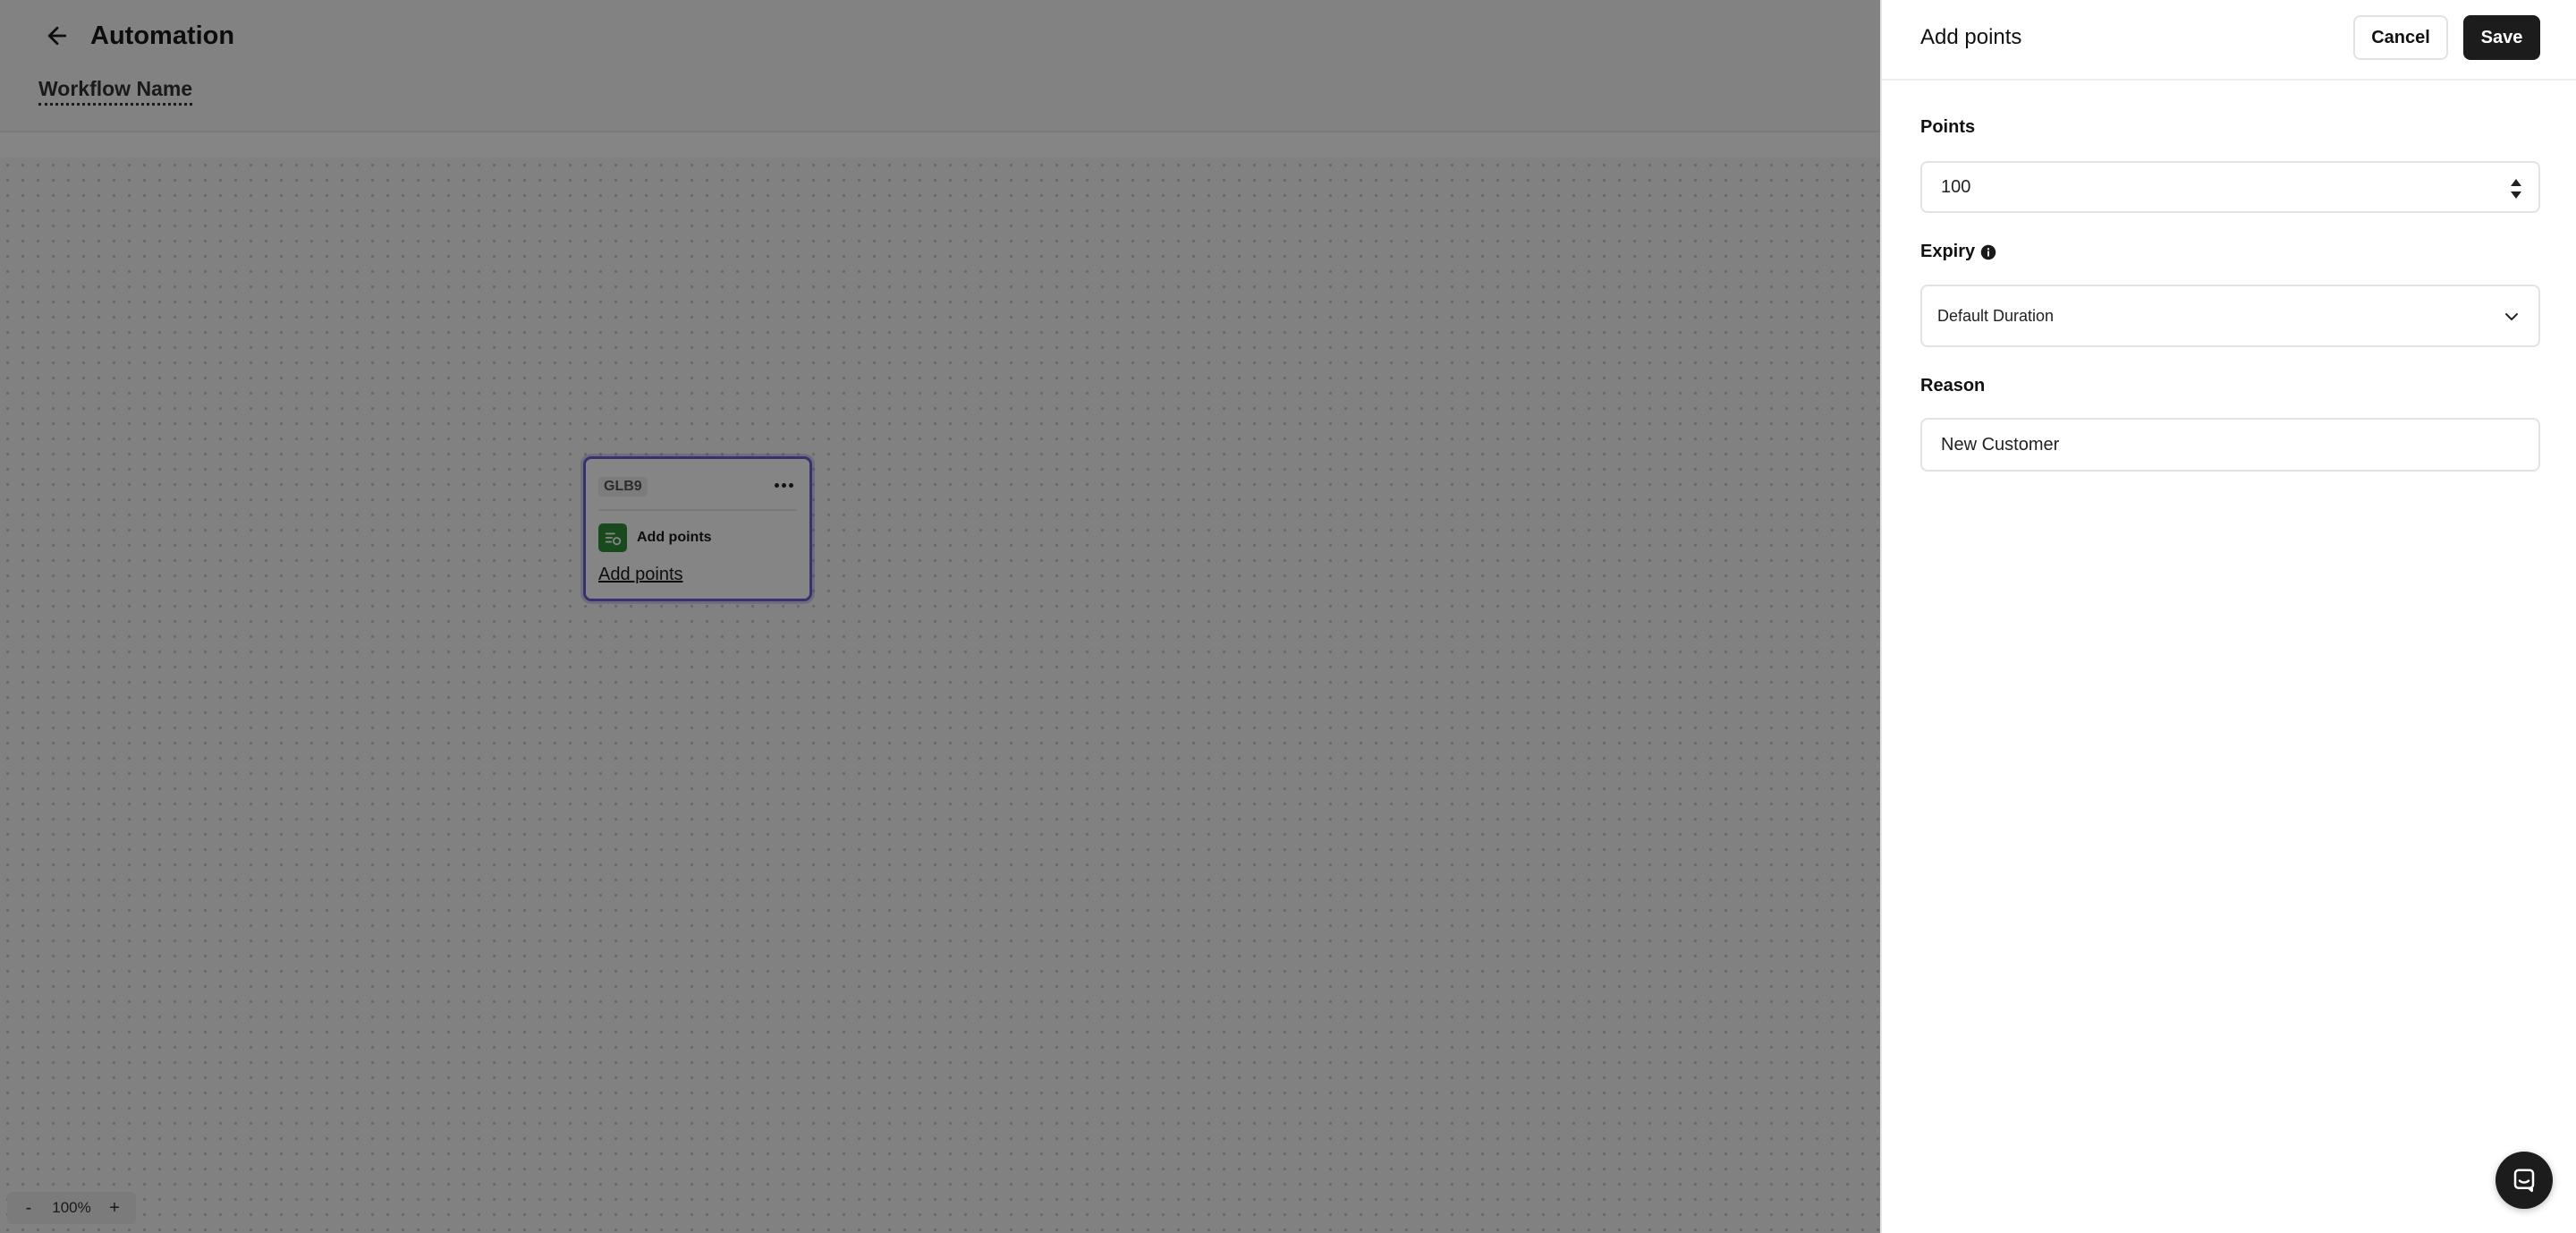 The height and width of the screenshot is (1233, 2576). I want to click on reason-value: New Customer, so click(2000, 444).